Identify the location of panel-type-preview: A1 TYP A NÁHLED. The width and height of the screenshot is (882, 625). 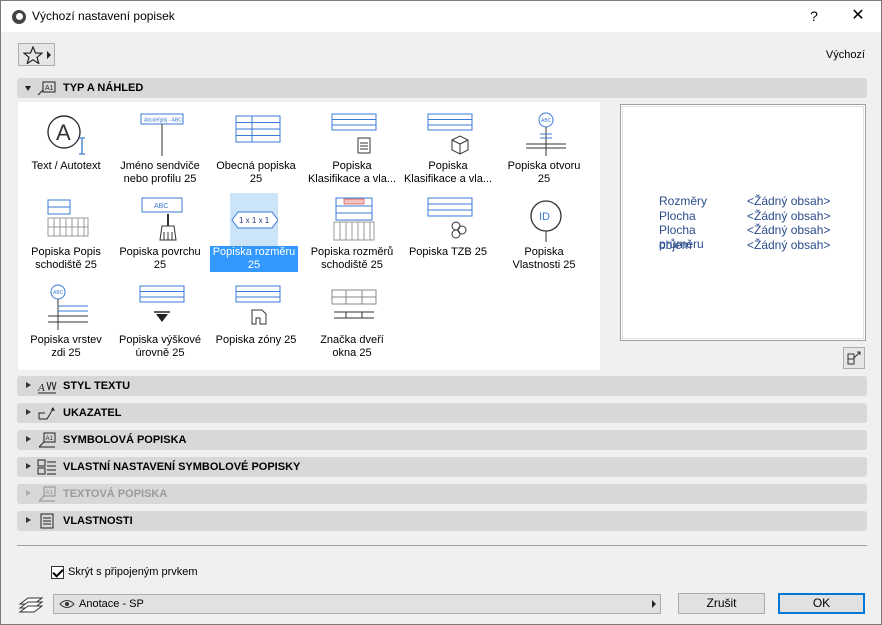
(442, 88).